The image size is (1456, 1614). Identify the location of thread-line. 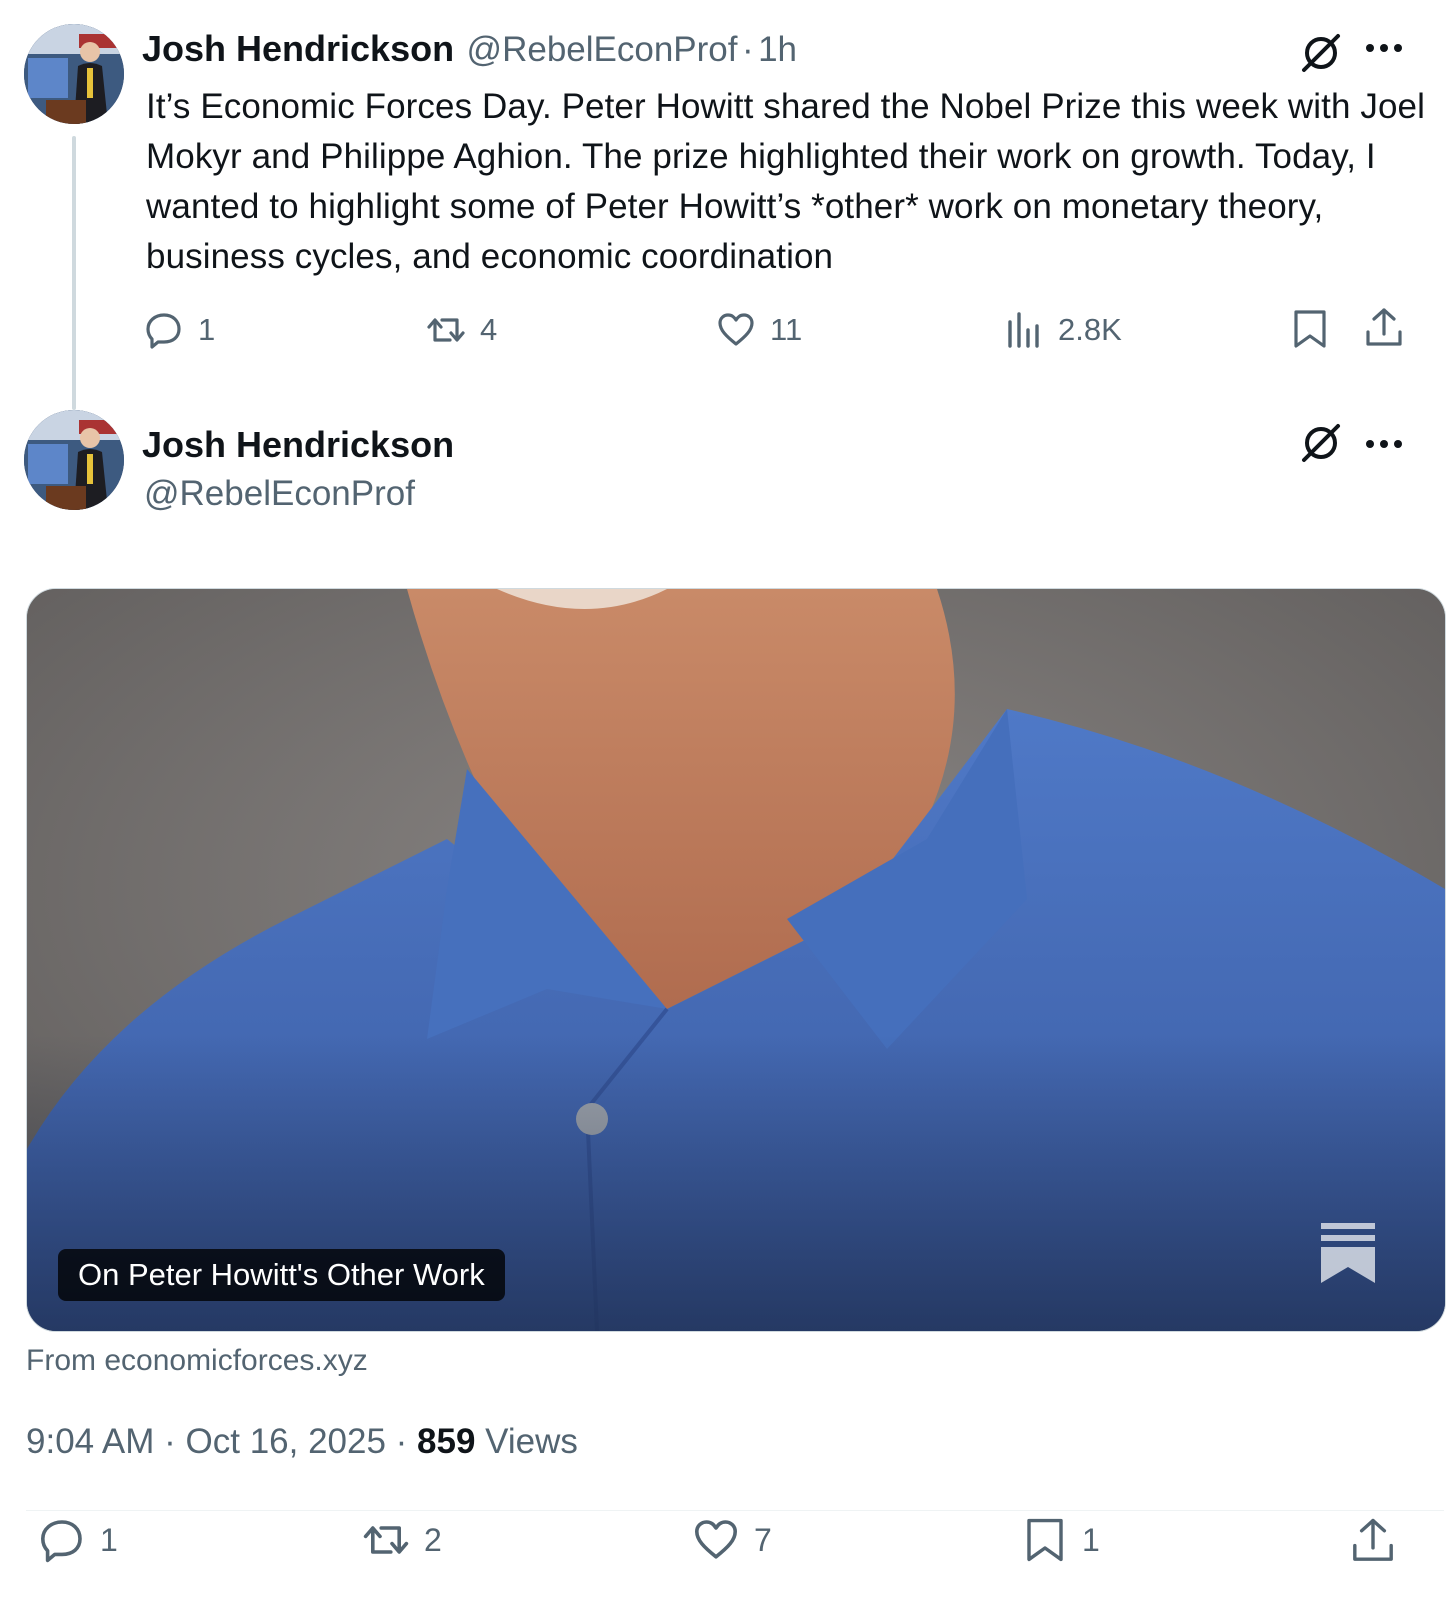
(74, 273).